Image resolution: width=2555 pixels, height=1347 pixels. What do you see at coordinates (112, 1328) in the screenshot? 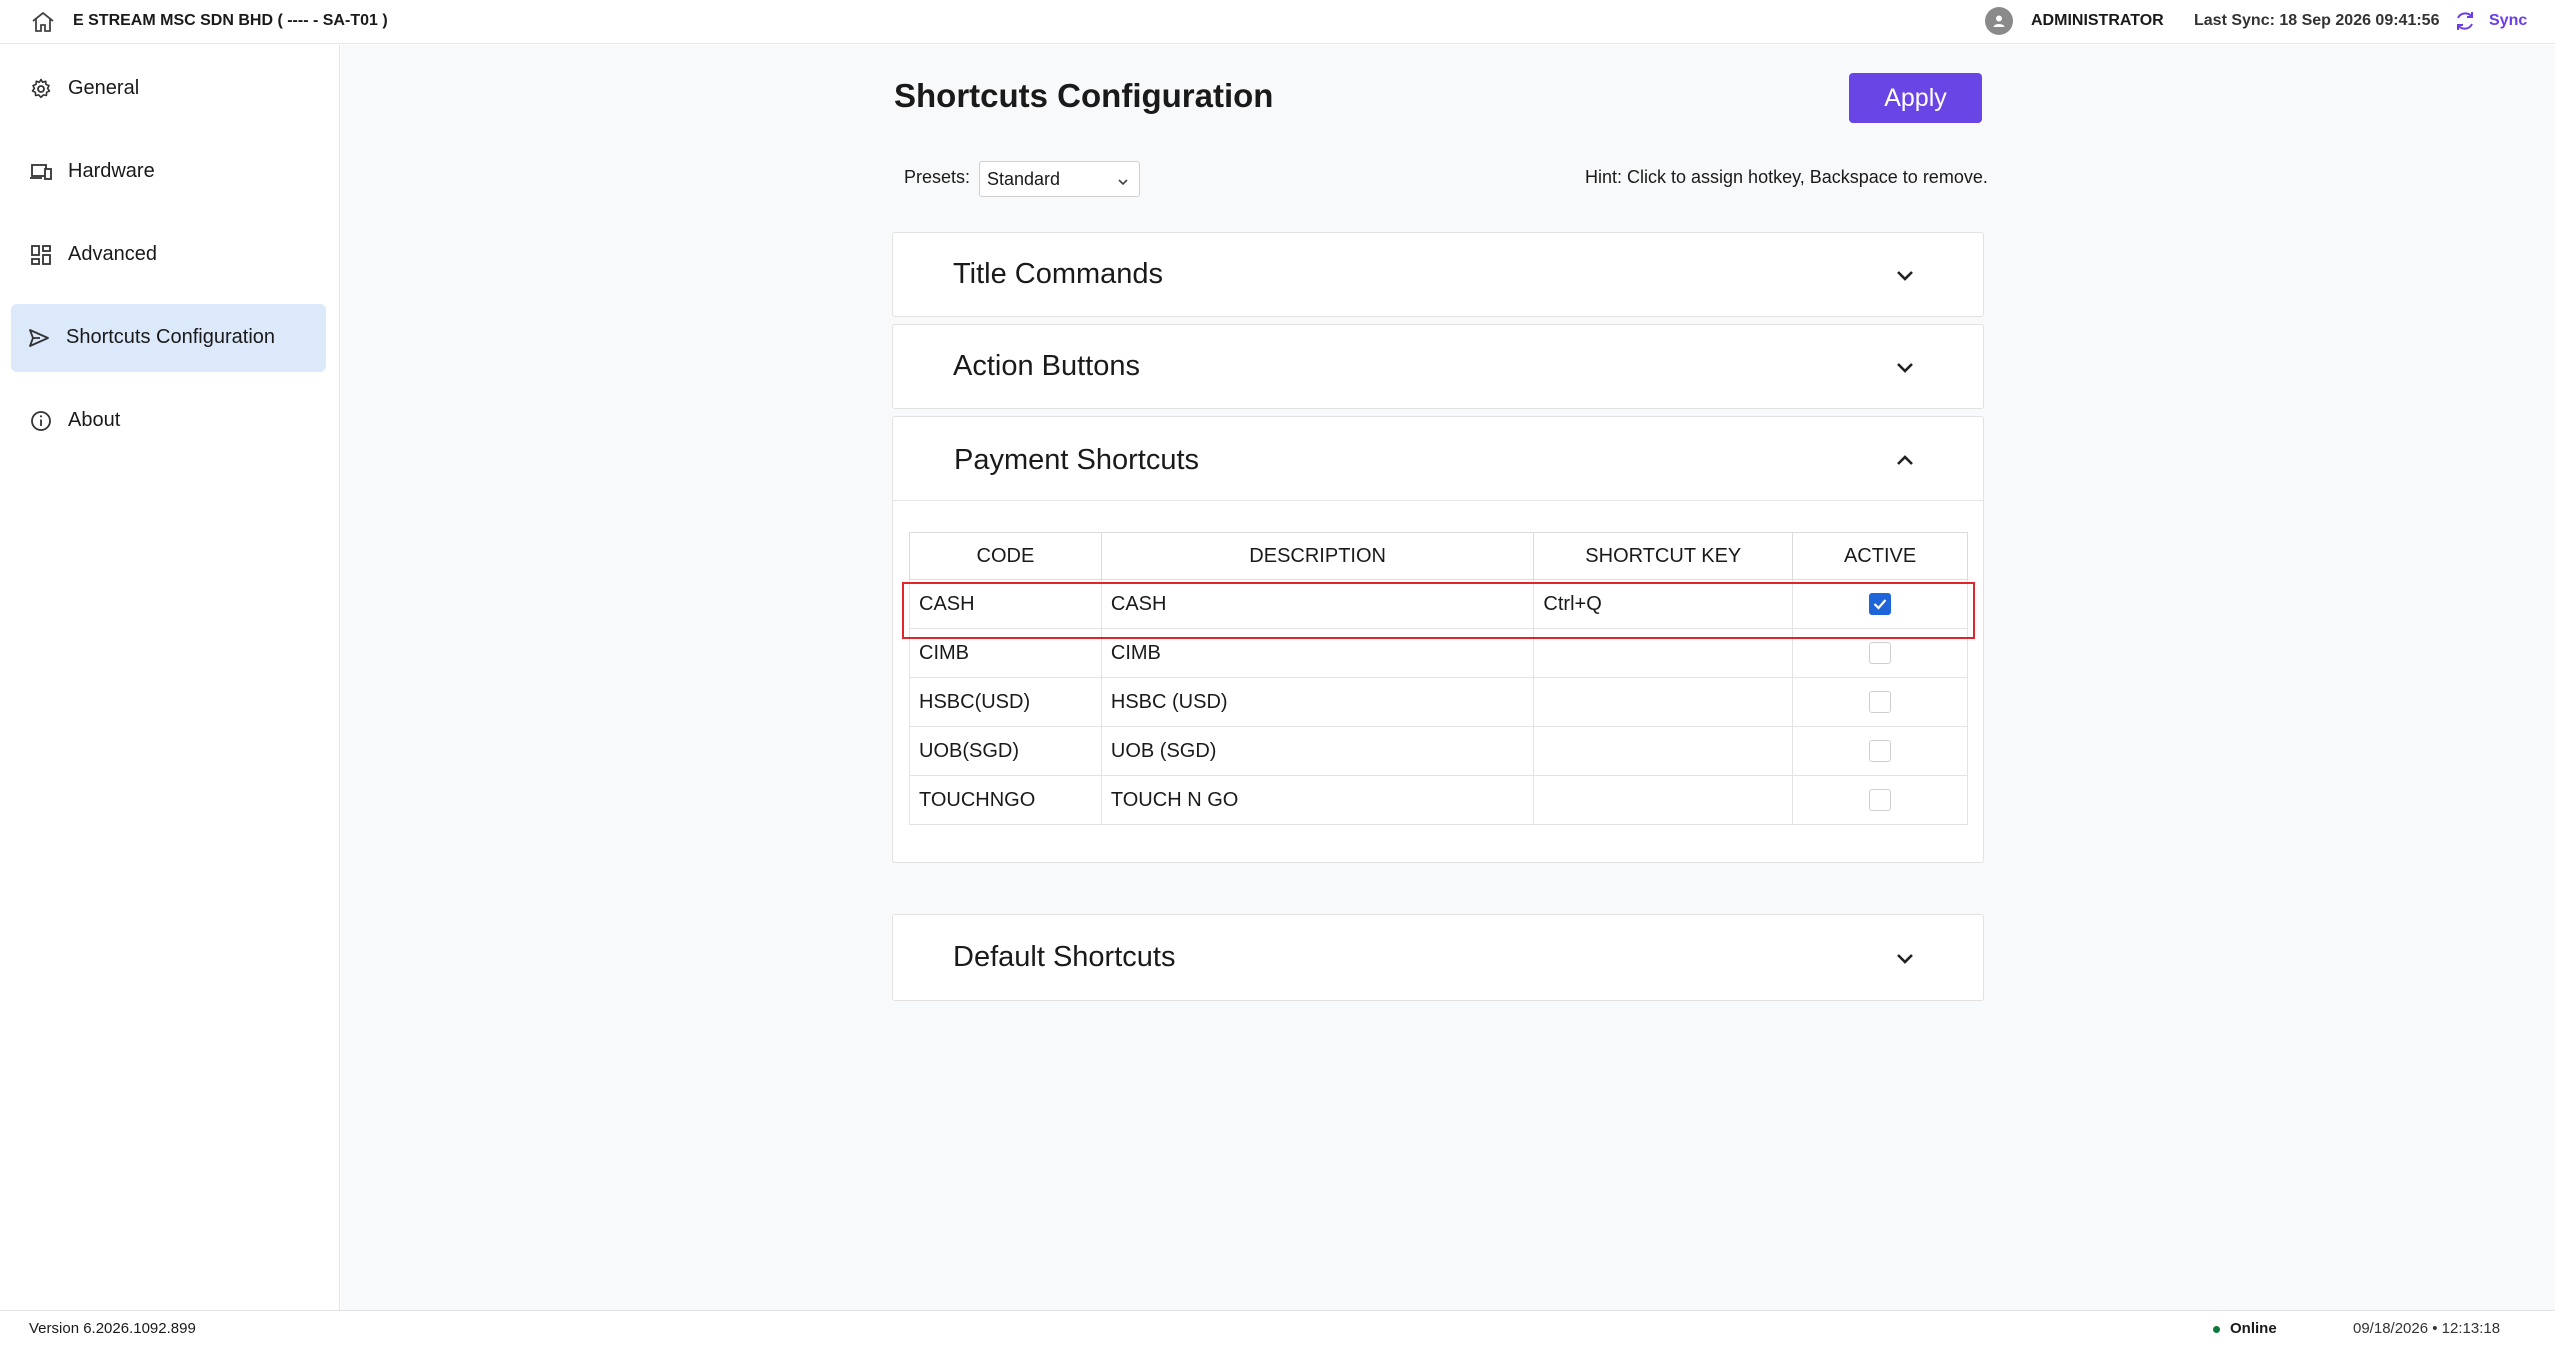
I see `version-text: Version 6.2026.1092.899` at bounding box center [112, 1328].